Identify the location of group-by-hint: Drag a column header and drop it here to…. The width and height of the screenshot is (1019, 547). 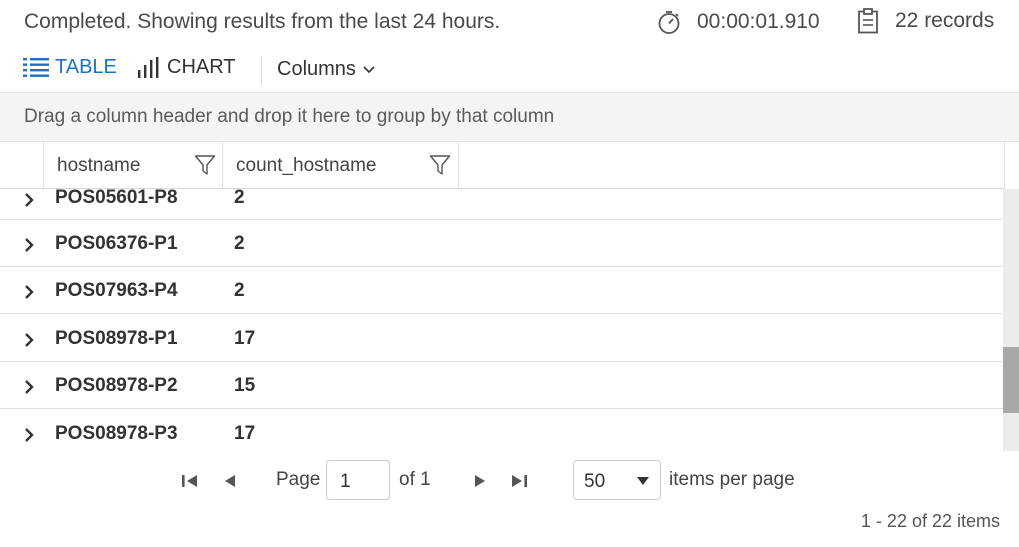
(289, 116).